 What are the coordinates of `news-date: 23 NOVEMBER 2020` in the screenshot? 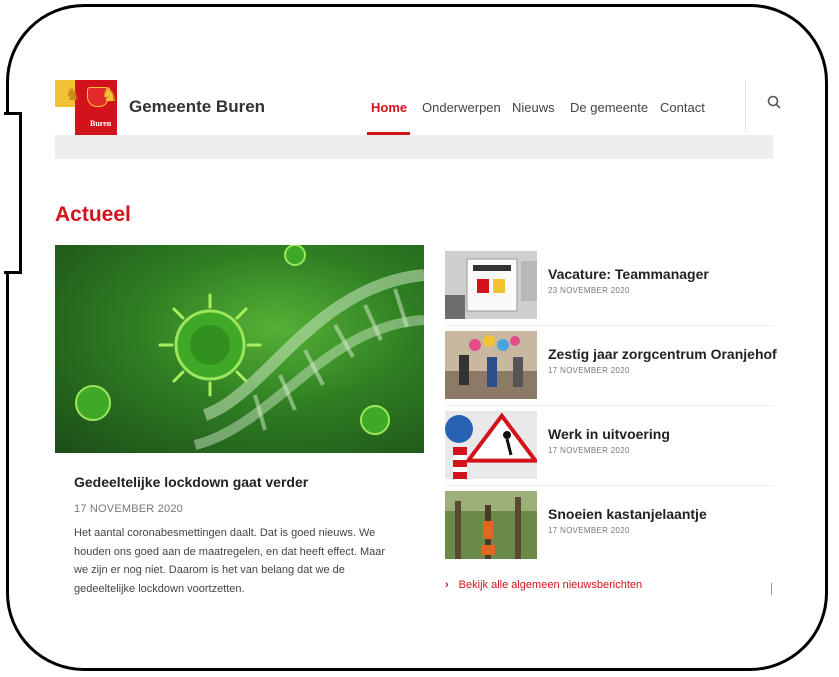 It's located at (589, 290).